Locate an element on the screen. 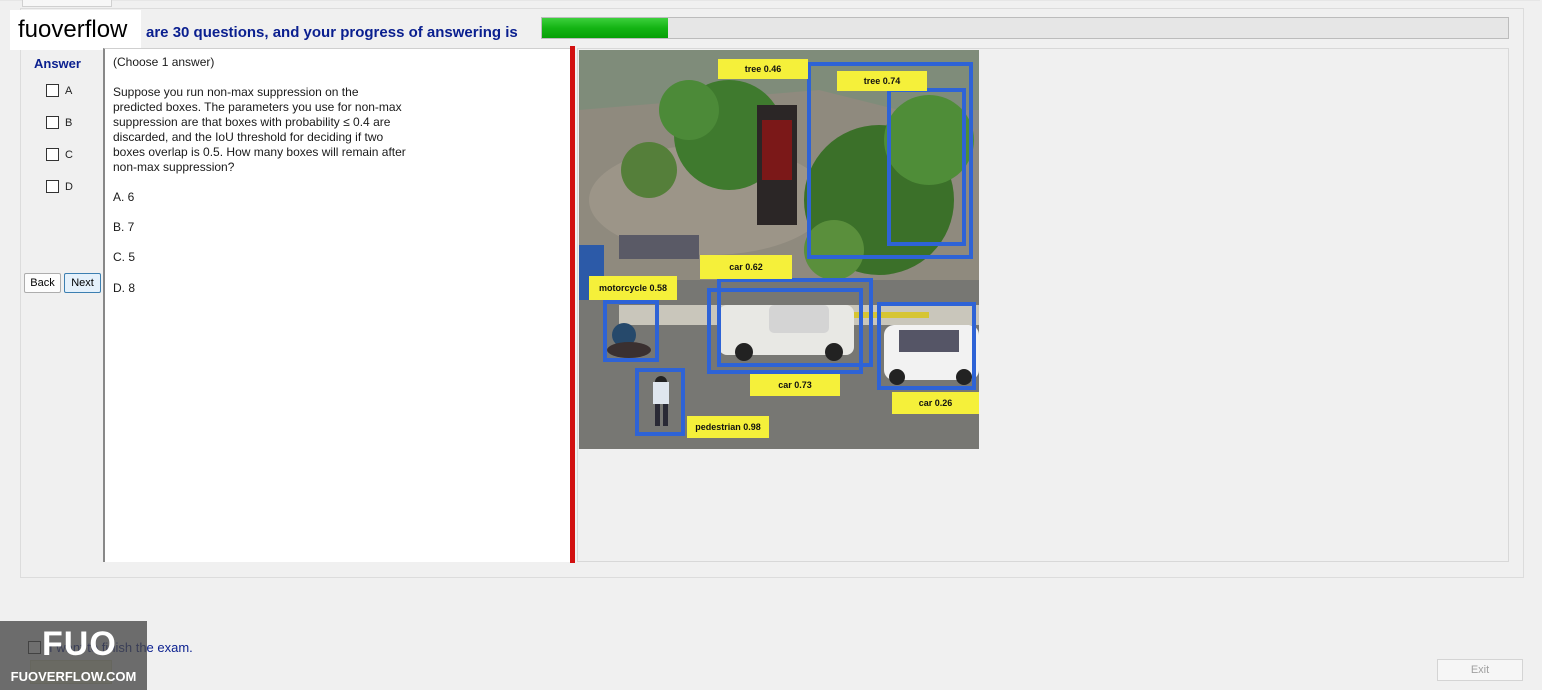 This screenshot has width=1542, height=690. option-a: A is located at coordinates (59, 90).